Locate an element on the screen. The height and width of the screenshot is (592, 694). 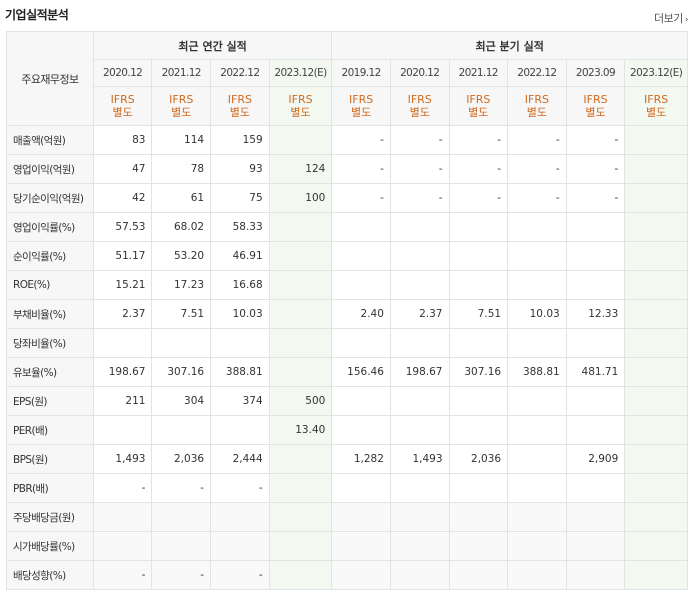
table-cell: 481.71 is located at coordinates (595, 372).